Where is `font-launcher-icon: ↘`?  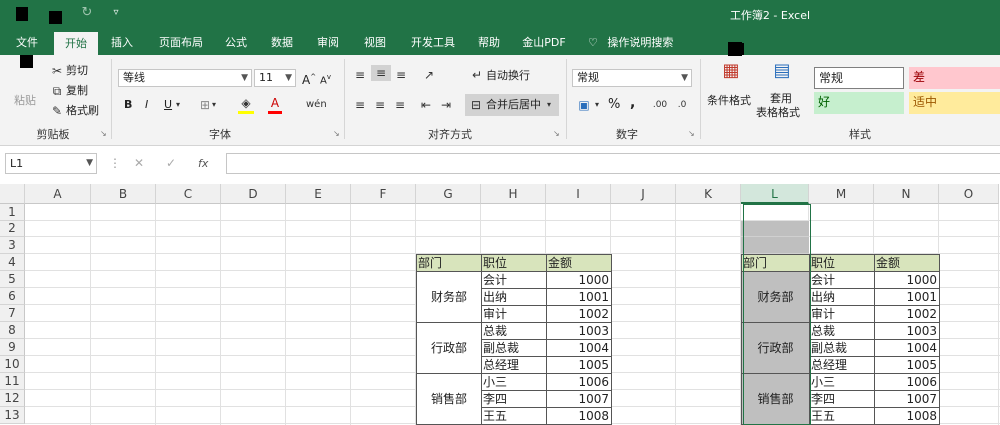
font-launcher-icon: ↘ is located at coordinates (336, 133).